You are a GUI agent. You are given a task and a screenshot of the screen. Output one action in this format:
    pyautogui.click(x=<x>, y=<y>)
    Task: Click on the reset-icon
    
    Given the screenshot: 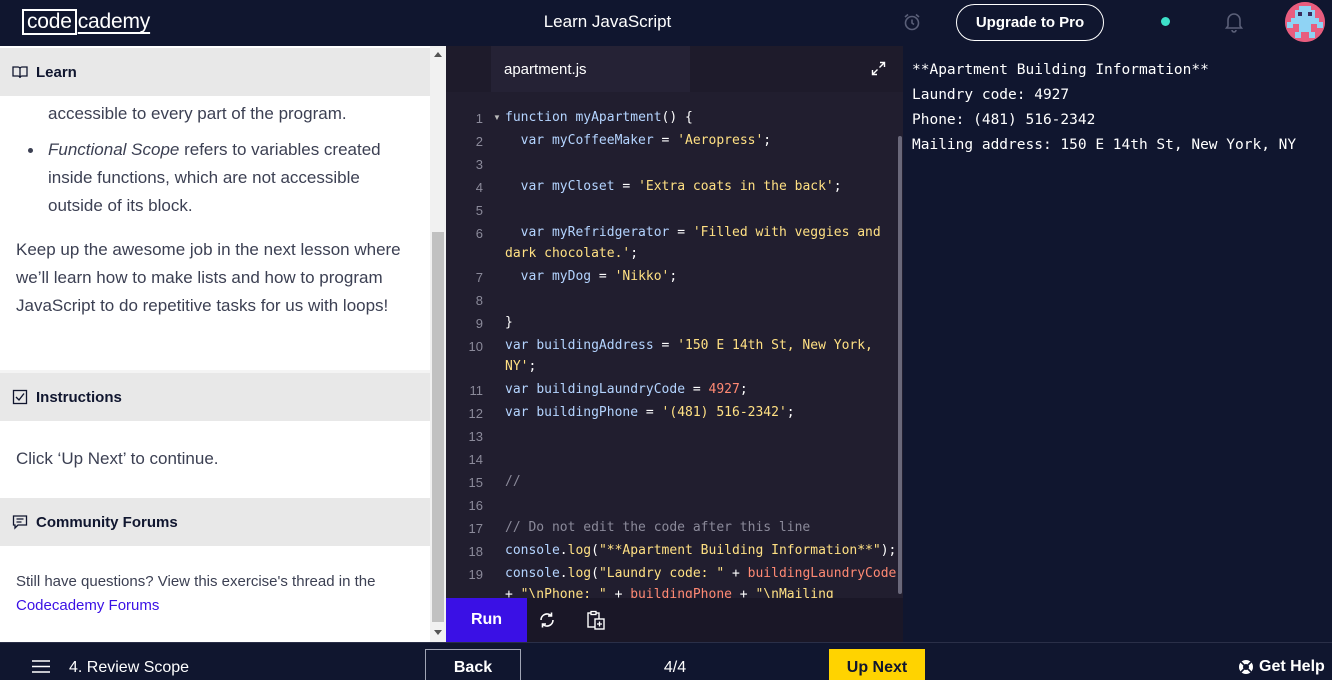 What is the action you would take?
    pyautogui.click(x=547, y=620)
    